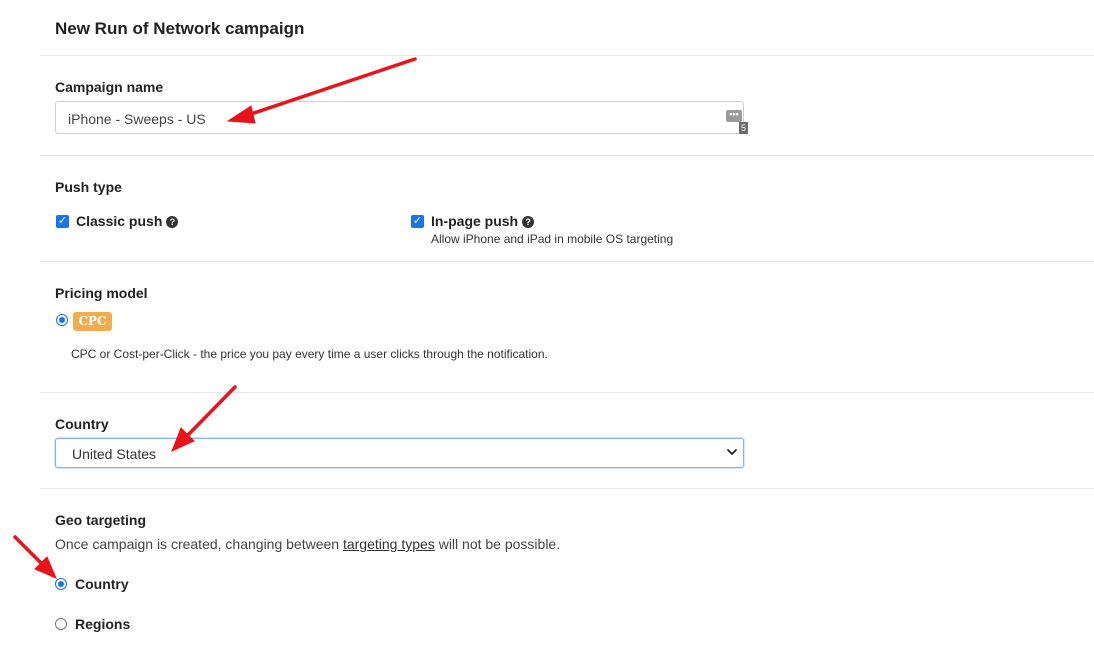  I want to click on arrow-to-campaign-name, so click(331, 87).